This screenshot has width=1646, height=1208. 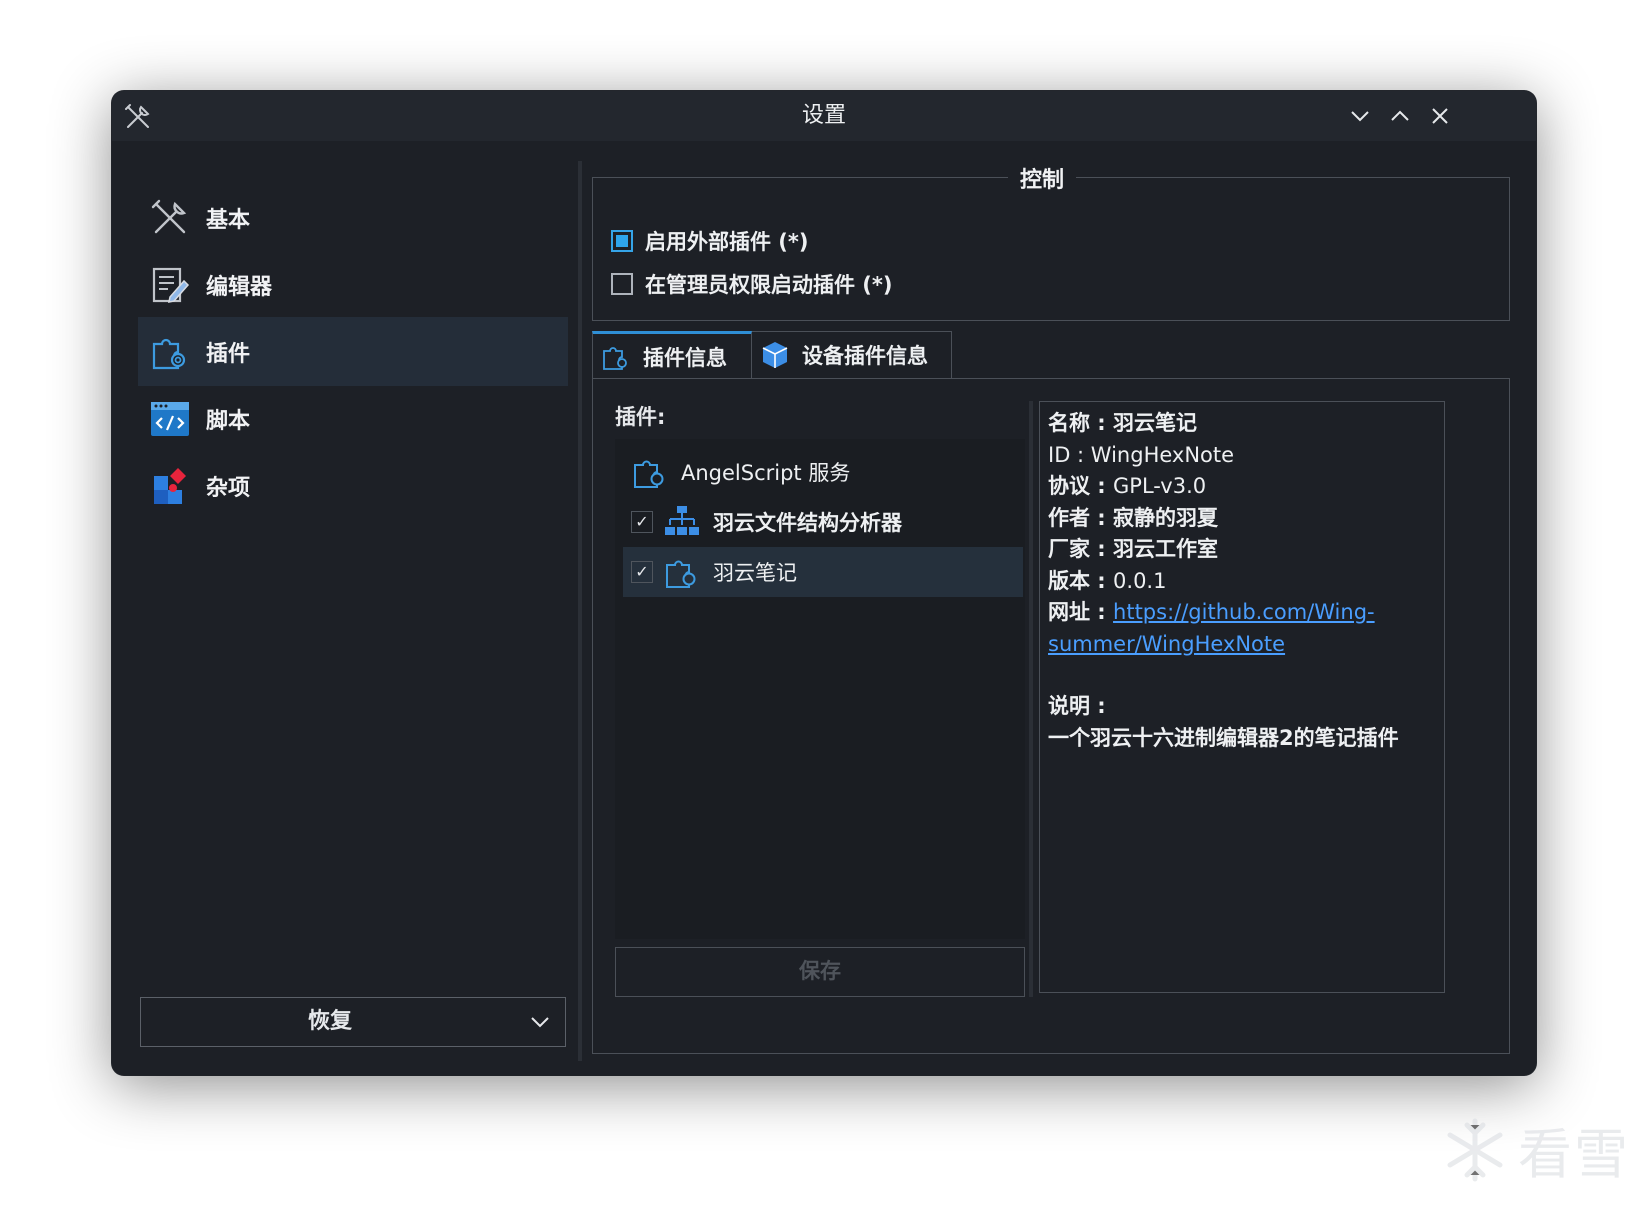 What do you see at coordinates (353, 217) in the screenshot?
I see `sidebar-item-basic: 基本` at bounding box center [353, 217].